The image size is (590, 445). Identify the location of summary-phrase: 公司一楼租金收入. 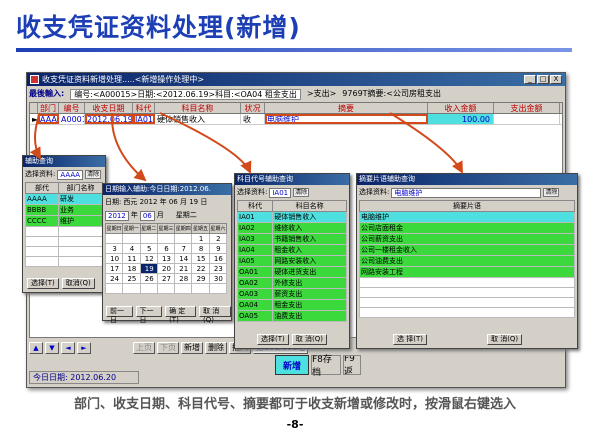
(467, 250).